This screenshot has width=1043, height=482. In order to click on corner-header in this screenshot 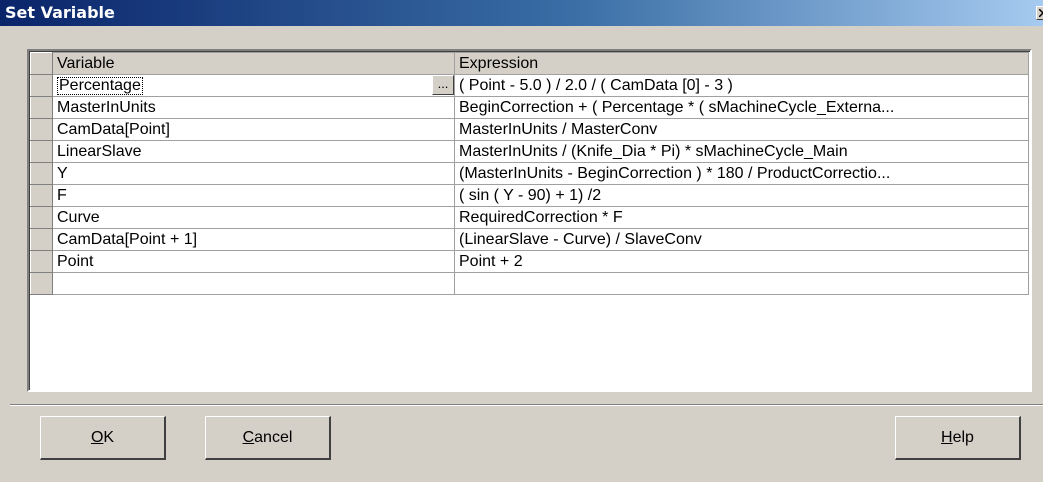, I will do `click(41, 63)`.